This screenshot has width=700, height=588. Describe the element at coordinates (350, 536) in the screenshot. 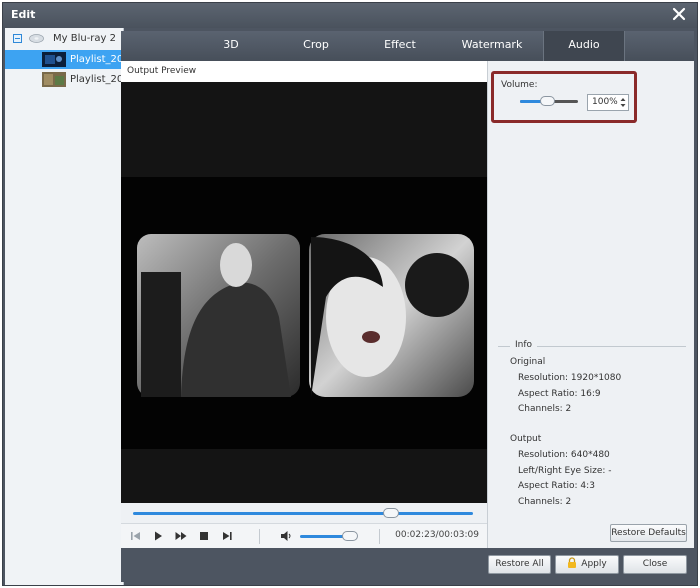

I see `player-volume-handle` at that location.